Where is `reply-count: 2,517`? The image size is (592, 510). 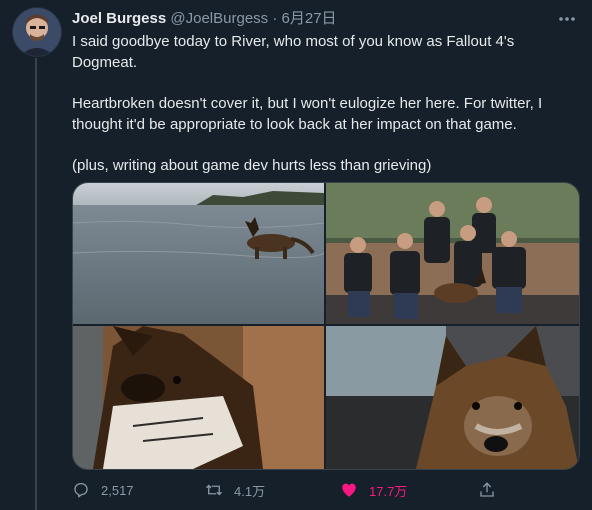
reply-count: 2,517 is located at coordinates (117, 490).